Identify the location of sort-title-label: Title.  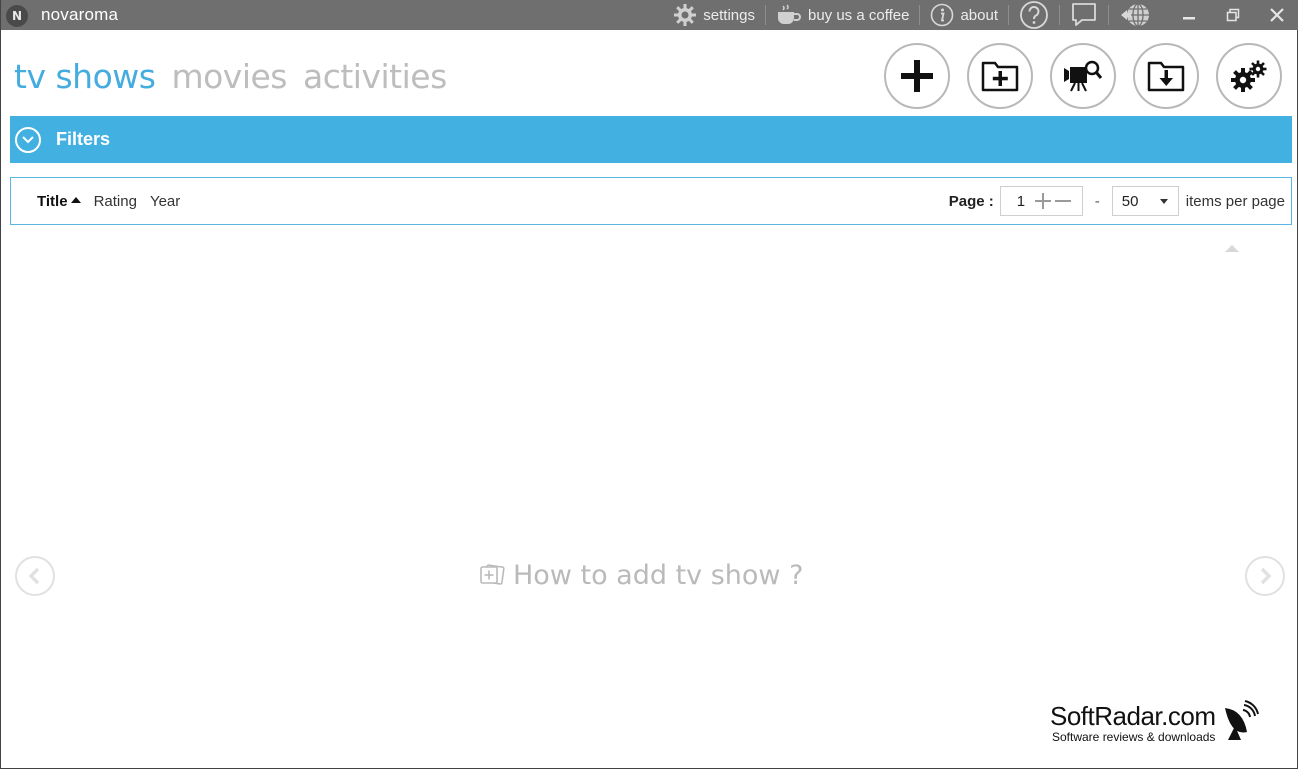
(52, 201).